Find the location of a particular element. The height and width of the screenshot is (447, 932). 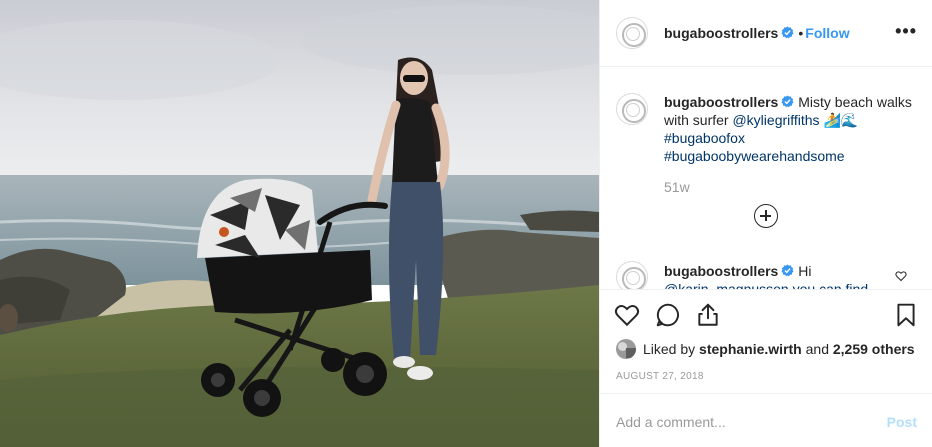

caption-avatar is located at coordinates (632, 109).